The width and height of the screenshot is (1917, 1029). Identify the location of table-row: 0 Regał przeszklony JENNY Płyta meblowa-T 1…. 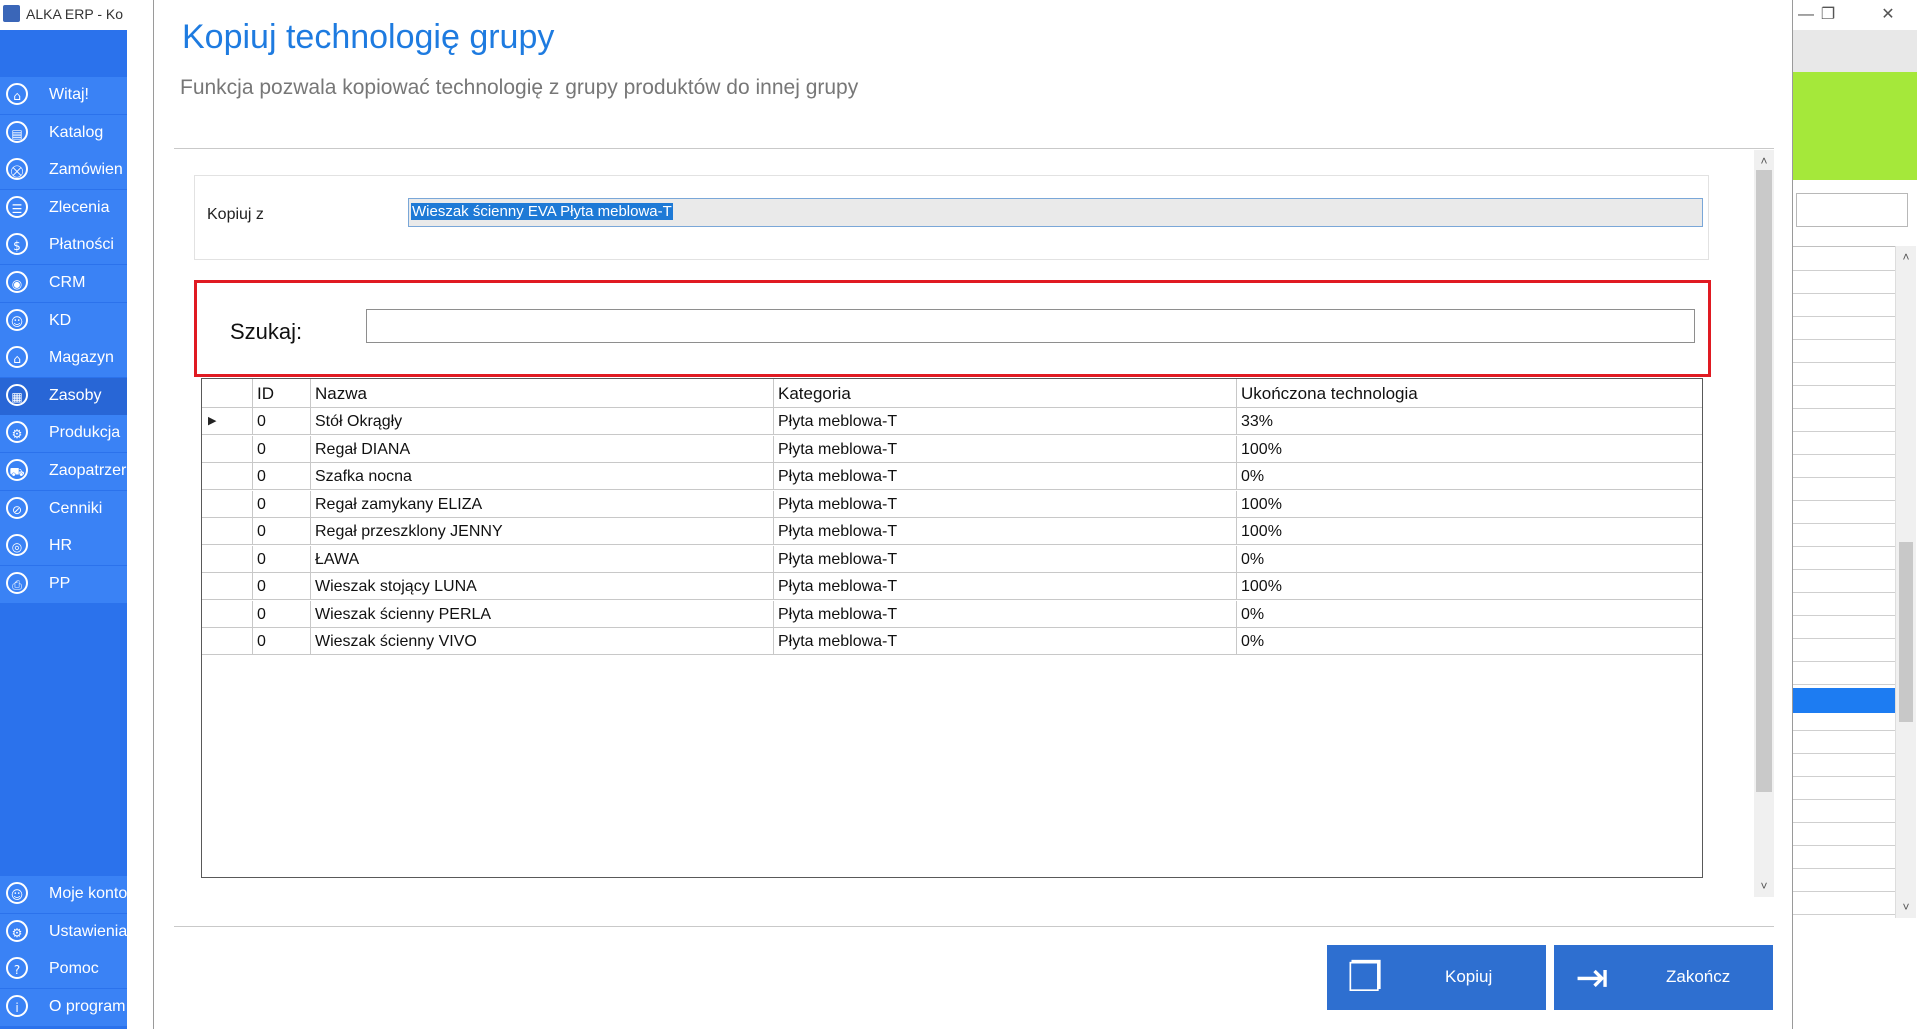
(952, 531).